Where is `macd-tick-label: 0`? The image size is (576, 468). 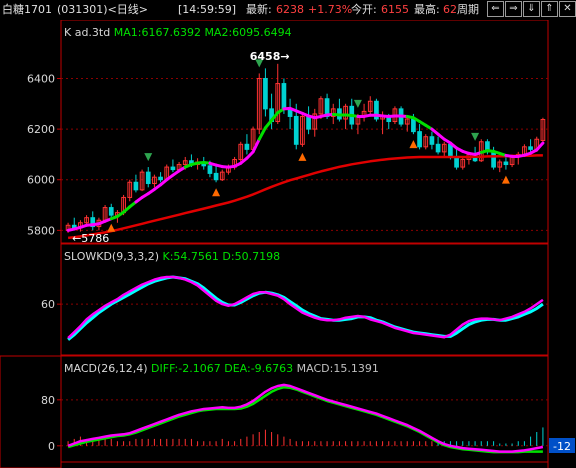
macd-tick-label: 0 is located at coordinates (51, 446).